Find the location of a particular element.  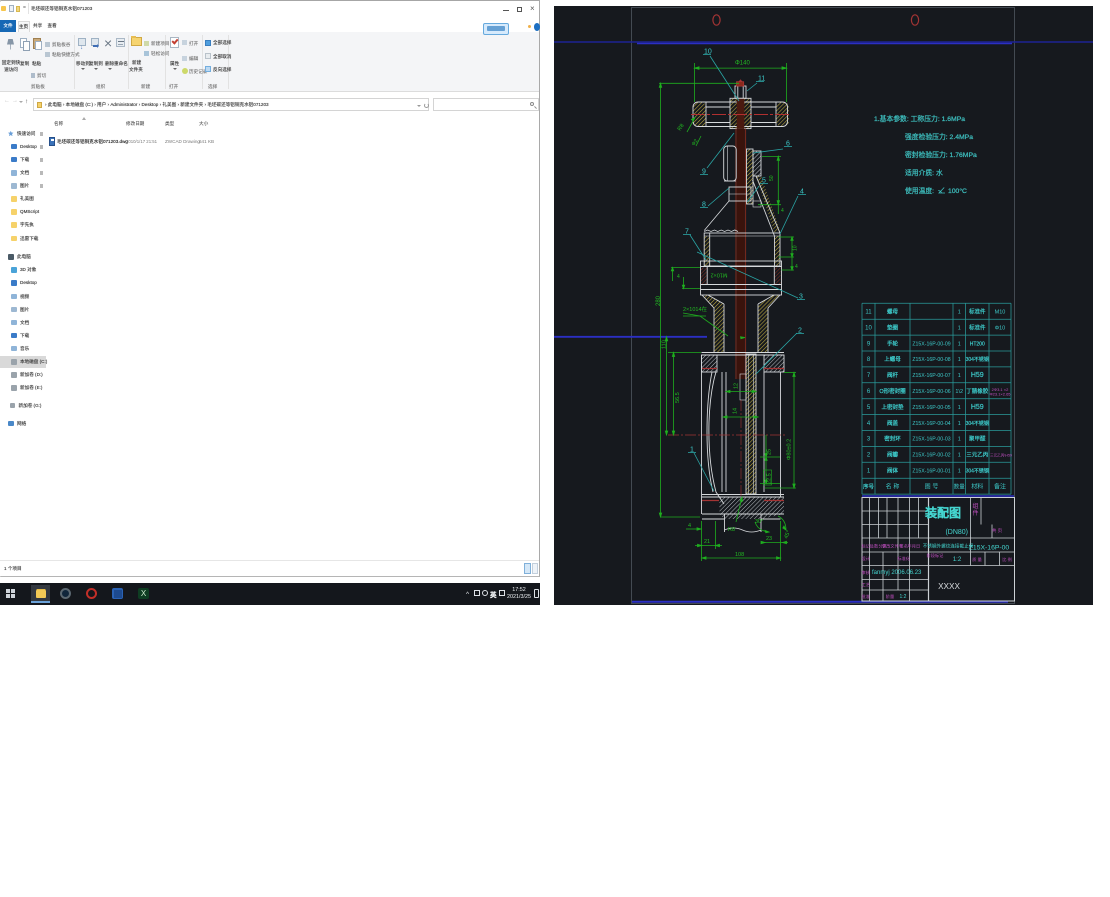

svg-text: O形密封圈 is located at coordinates (892, 391).